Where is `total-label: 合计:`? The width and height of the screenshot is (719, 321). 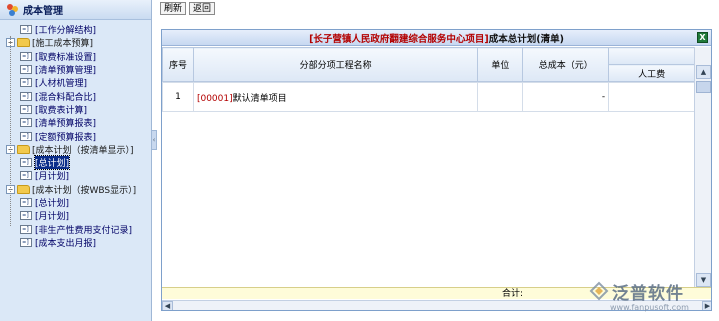
total-label: 合计: is located at coordinates (512, 294).